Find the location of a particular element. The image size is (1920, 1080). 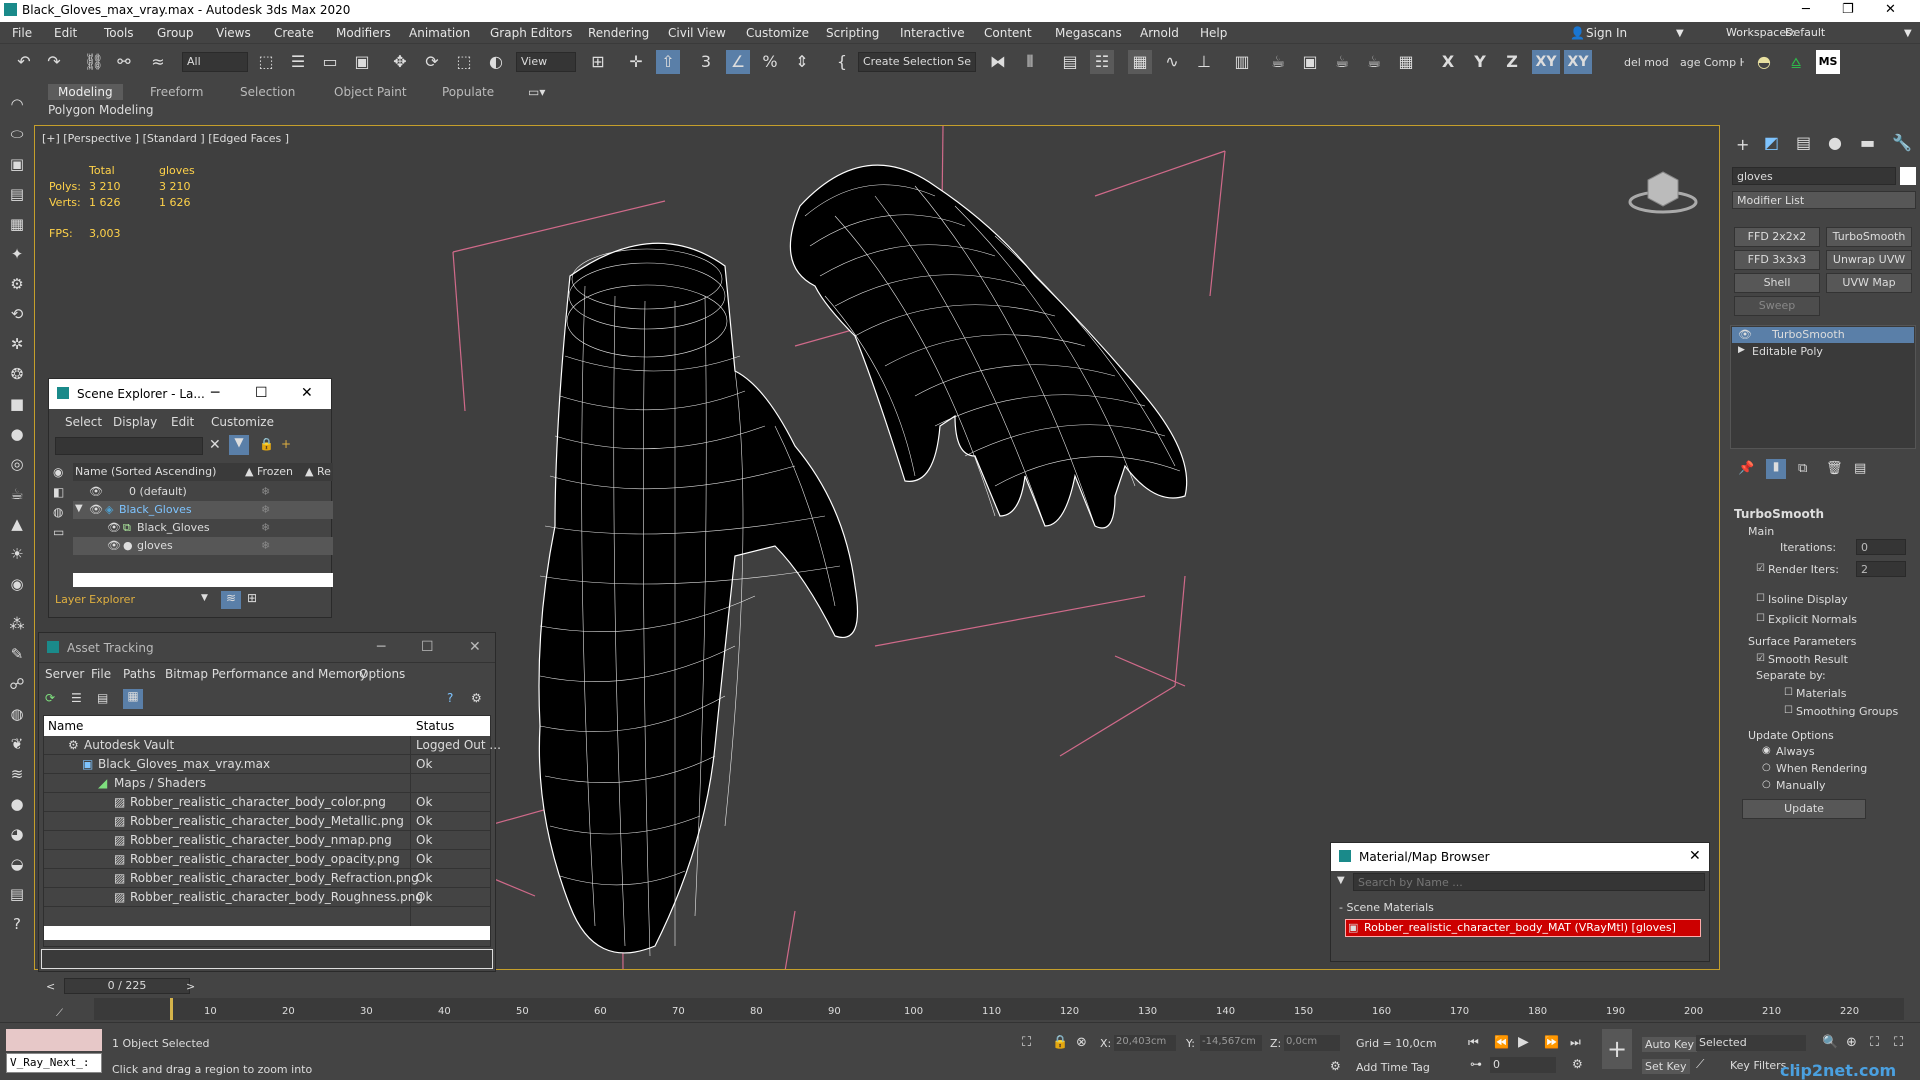

selection-set-dropdown: Create Selection Se is located at coordinates (917, 62).